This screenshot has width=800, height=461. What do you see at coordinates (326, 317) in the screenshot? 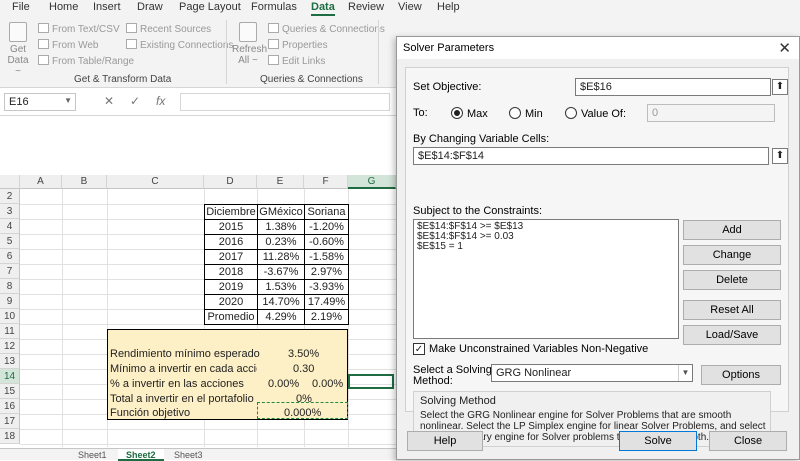
I see `table-cell: 2.19%` at bounding box center [326, 317].